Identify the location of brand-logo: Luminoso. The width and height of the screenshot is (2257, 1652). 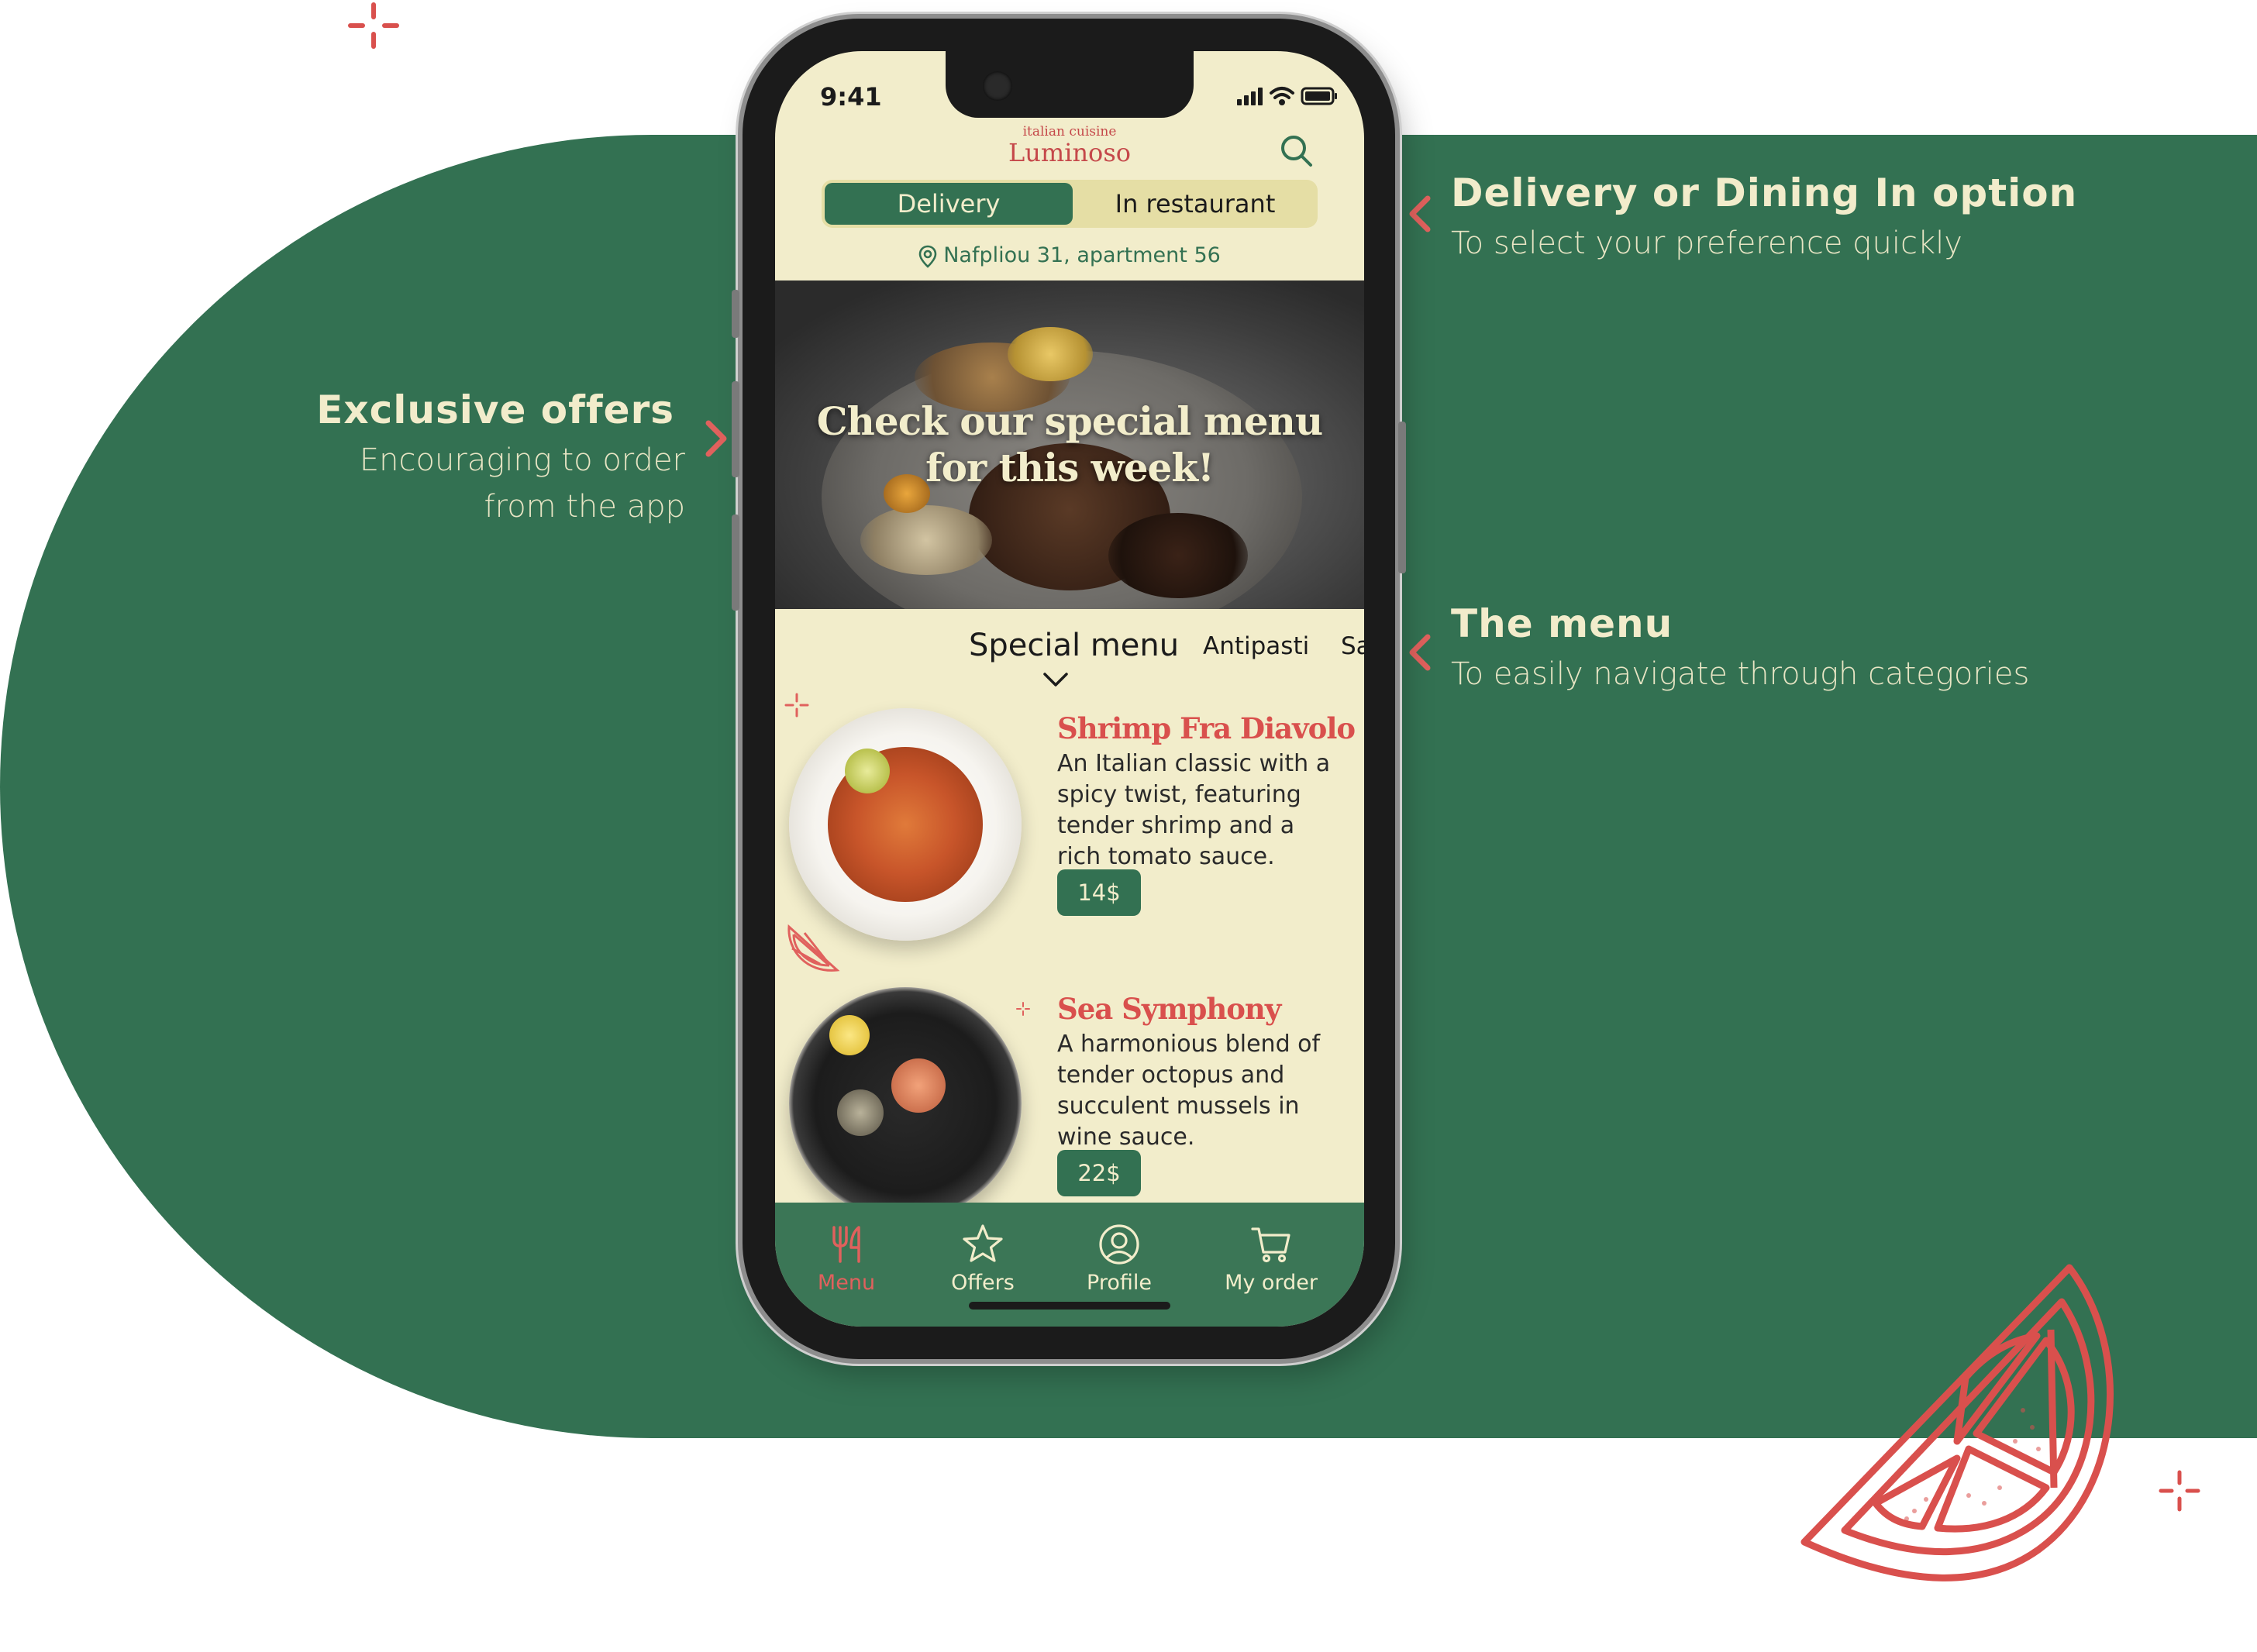
(1069, 152).